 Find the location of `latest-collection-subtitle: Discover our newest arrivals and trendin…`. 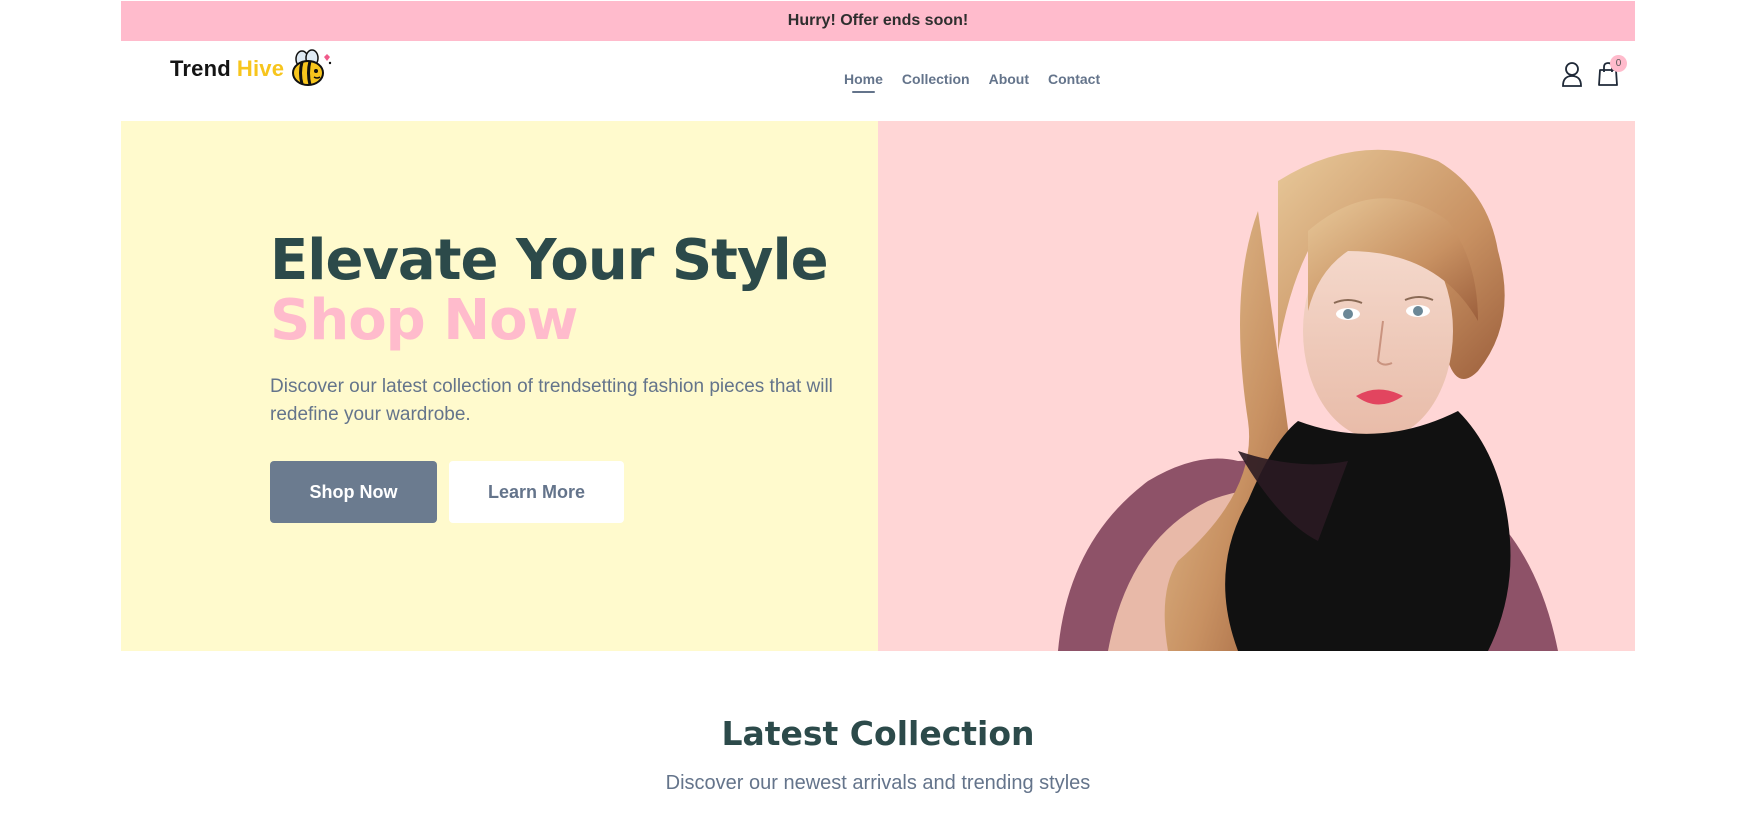

latest-collection-subtitle: Discover our newest arrivals and trendin… is located at coordinates (878, 783).